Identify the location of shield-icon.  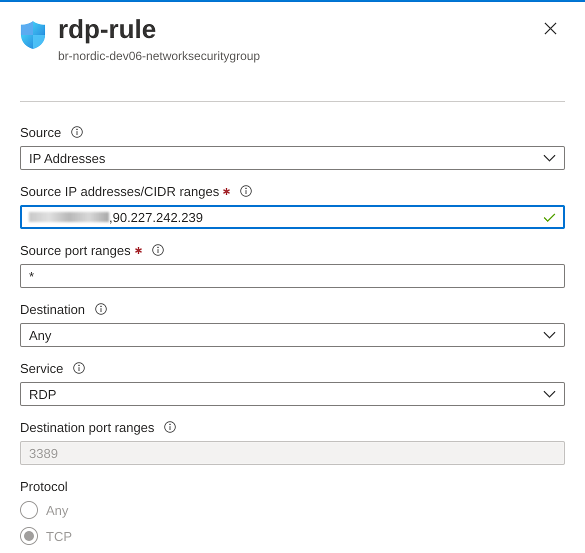
(33, 35).